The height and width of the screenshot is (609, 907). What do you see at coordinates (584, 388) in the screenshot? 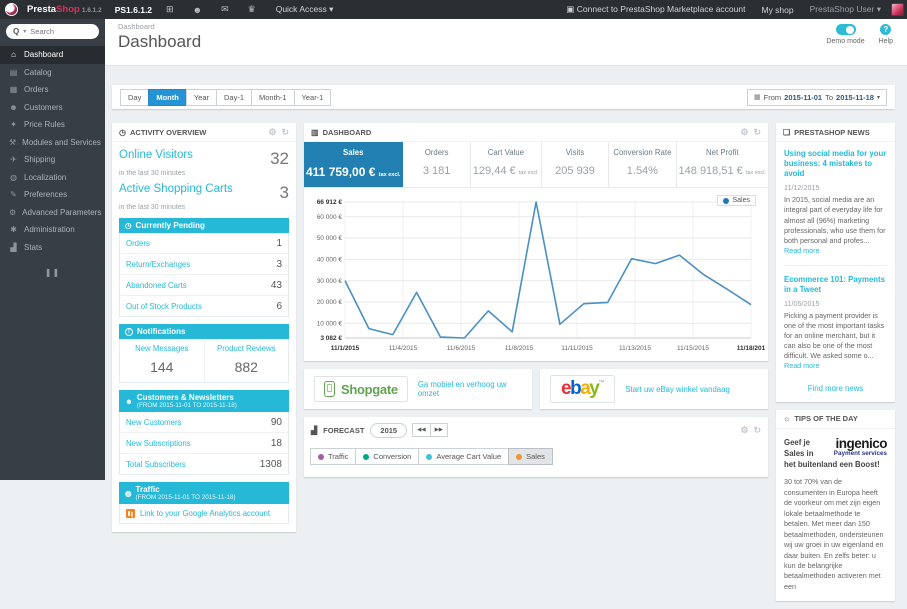
I see `ebay-letter: a` at bounding box center [584, 388].